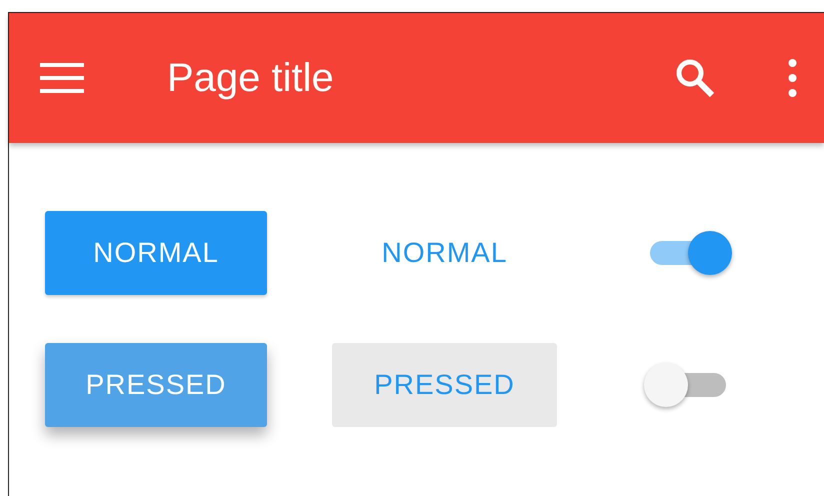 The width and height of the screenshot is (824, 496). I want to click on menu-icon, so click(62, 78).